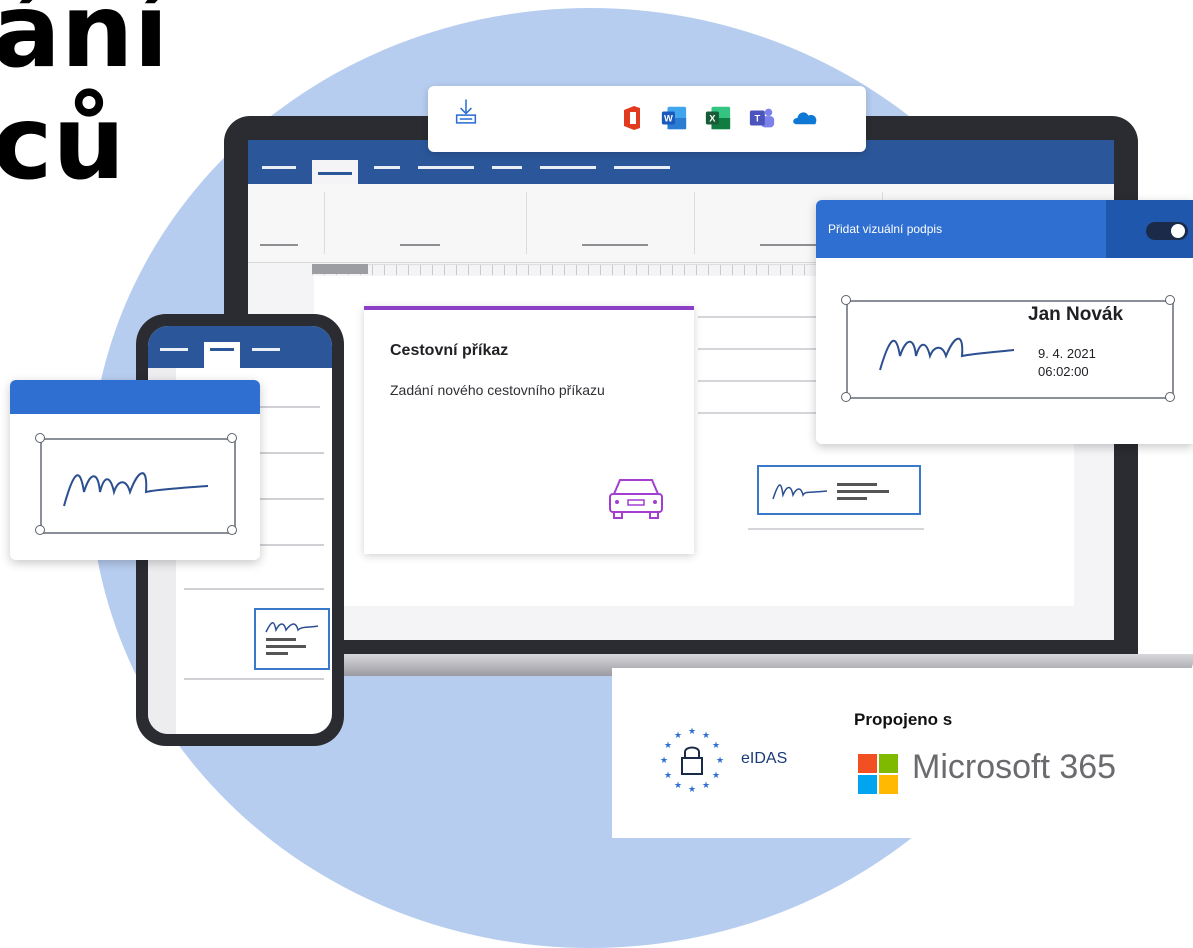 The height and width of the screenshot is (948, 1193). I want to click on phone-signature-box, so click(292, 639).